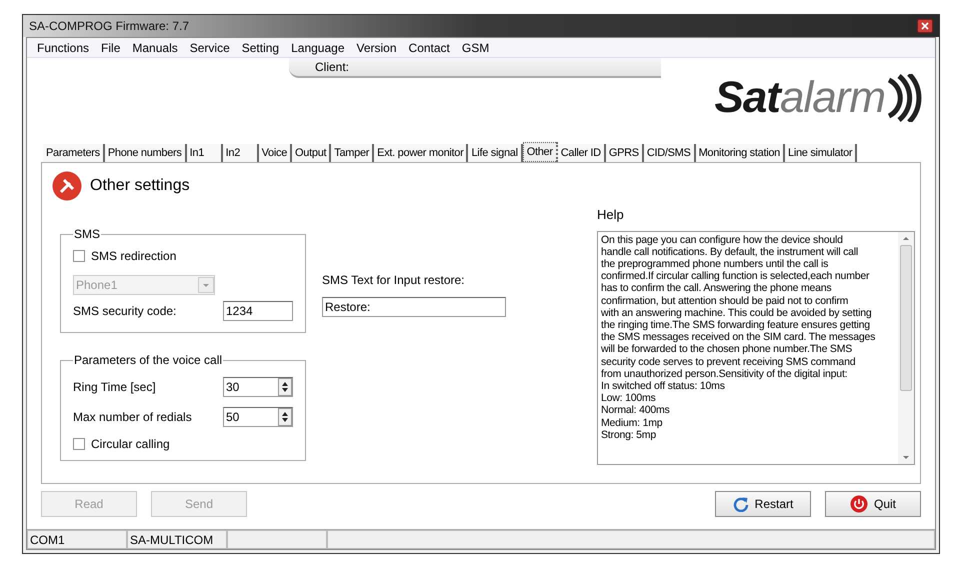 The image size is (958, 565). I want to click on group-title: Parameters of the voice call, so click(148, 360).